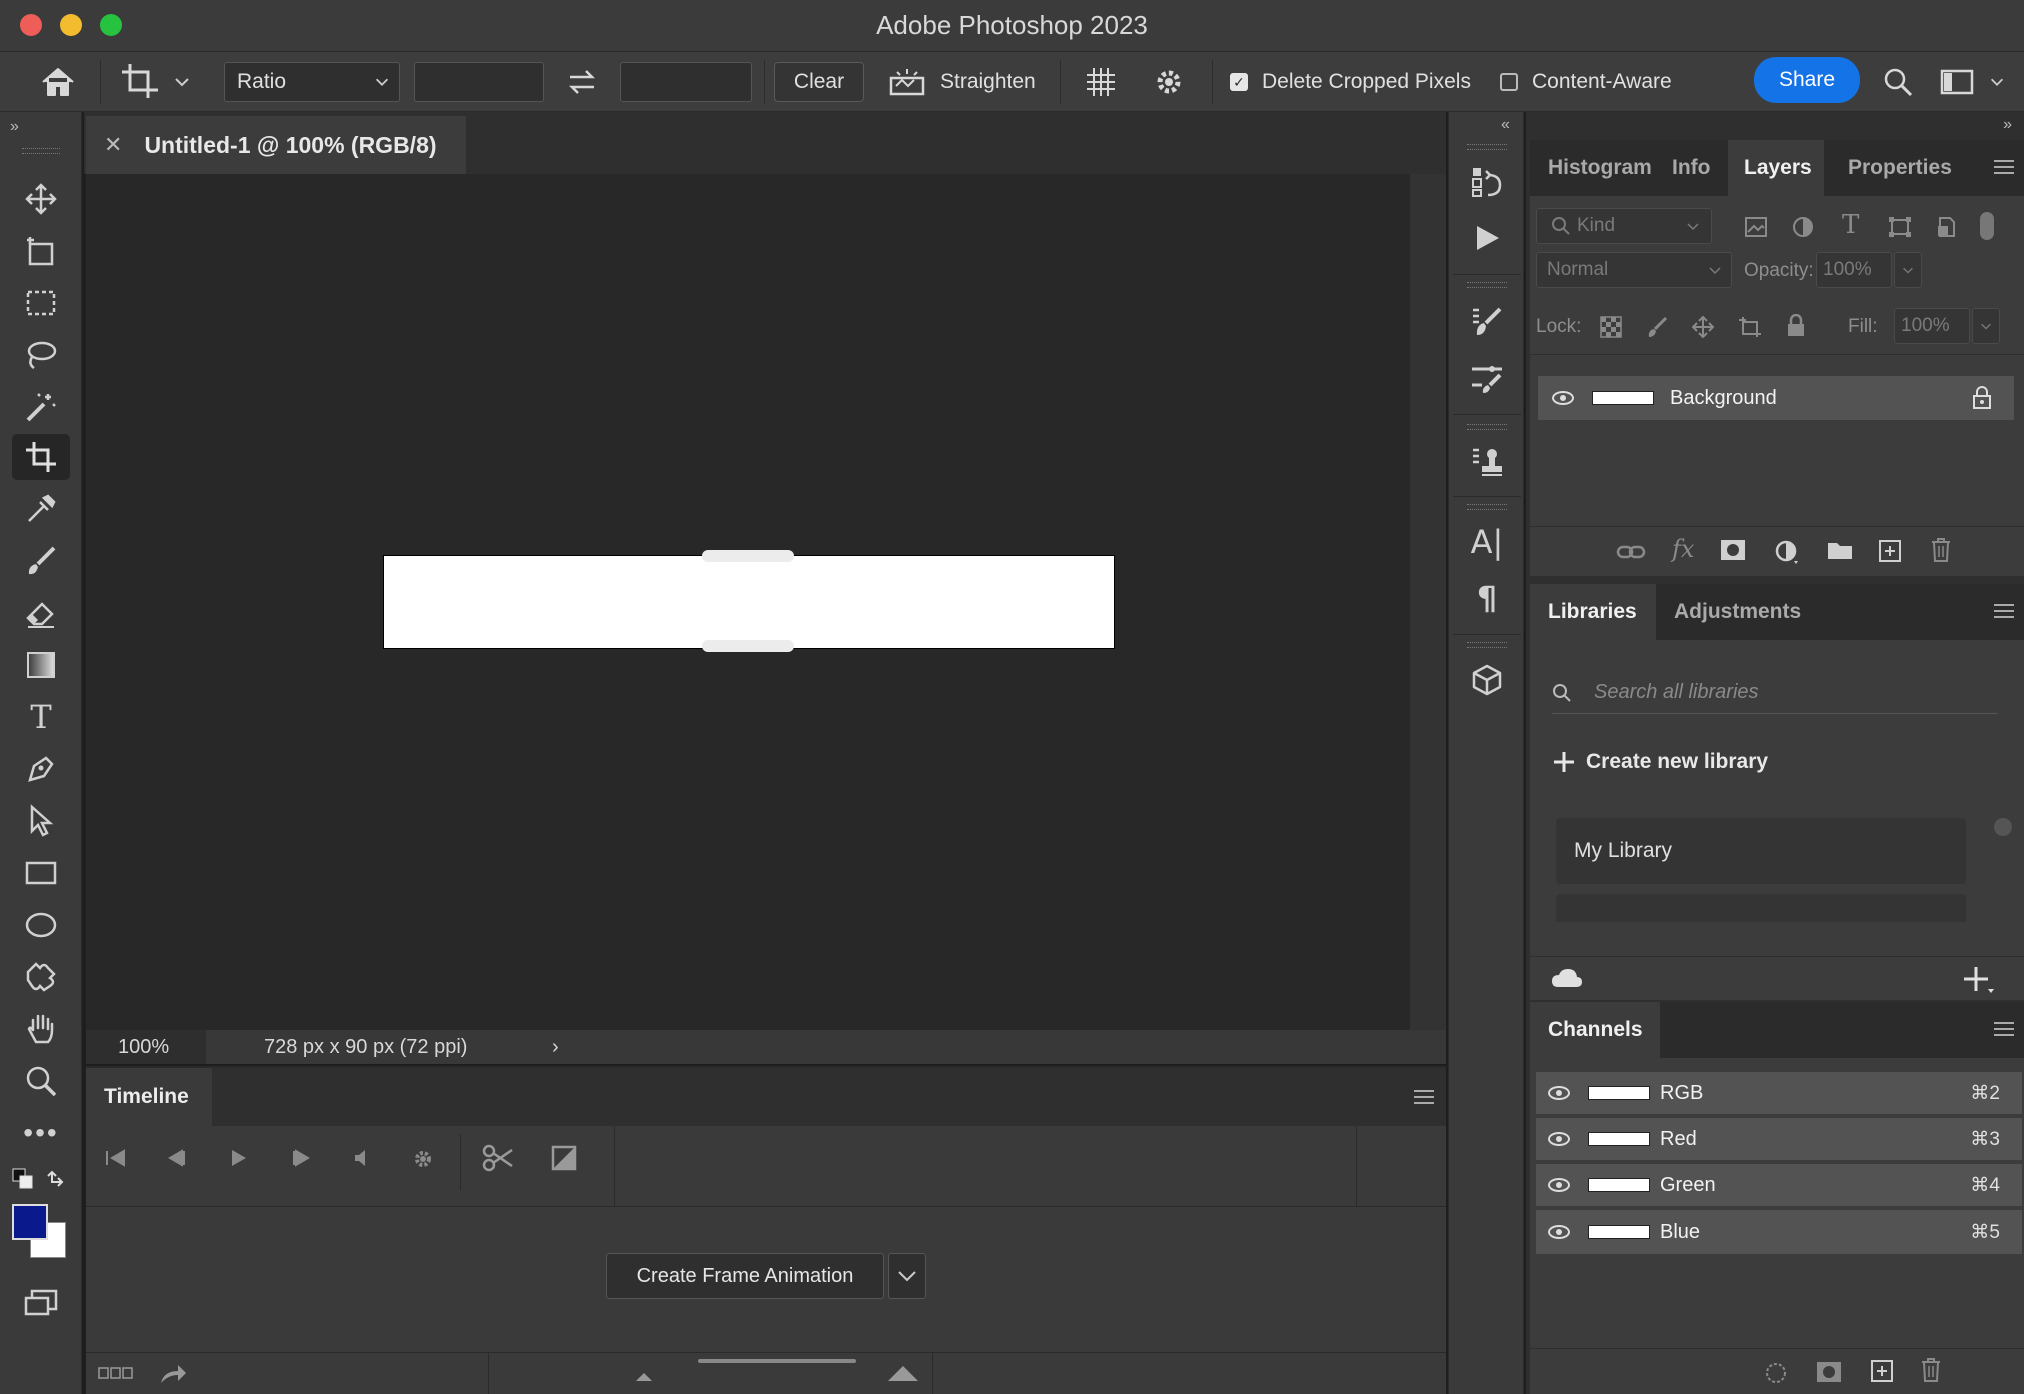 Image resolution: width=2024 pixels, height=1394 pixels. I want to click on status-menu-chevron-icon: ›, so click(555, 1047).